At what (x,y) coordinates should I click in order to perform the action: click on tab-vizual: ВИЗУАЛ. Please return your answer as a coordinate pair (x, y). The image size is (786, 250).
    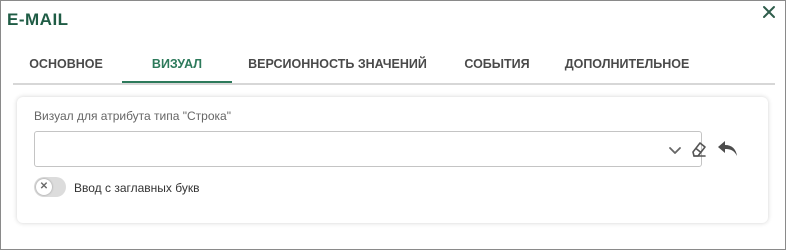
    Looking at the image, I should click on (177, 65).